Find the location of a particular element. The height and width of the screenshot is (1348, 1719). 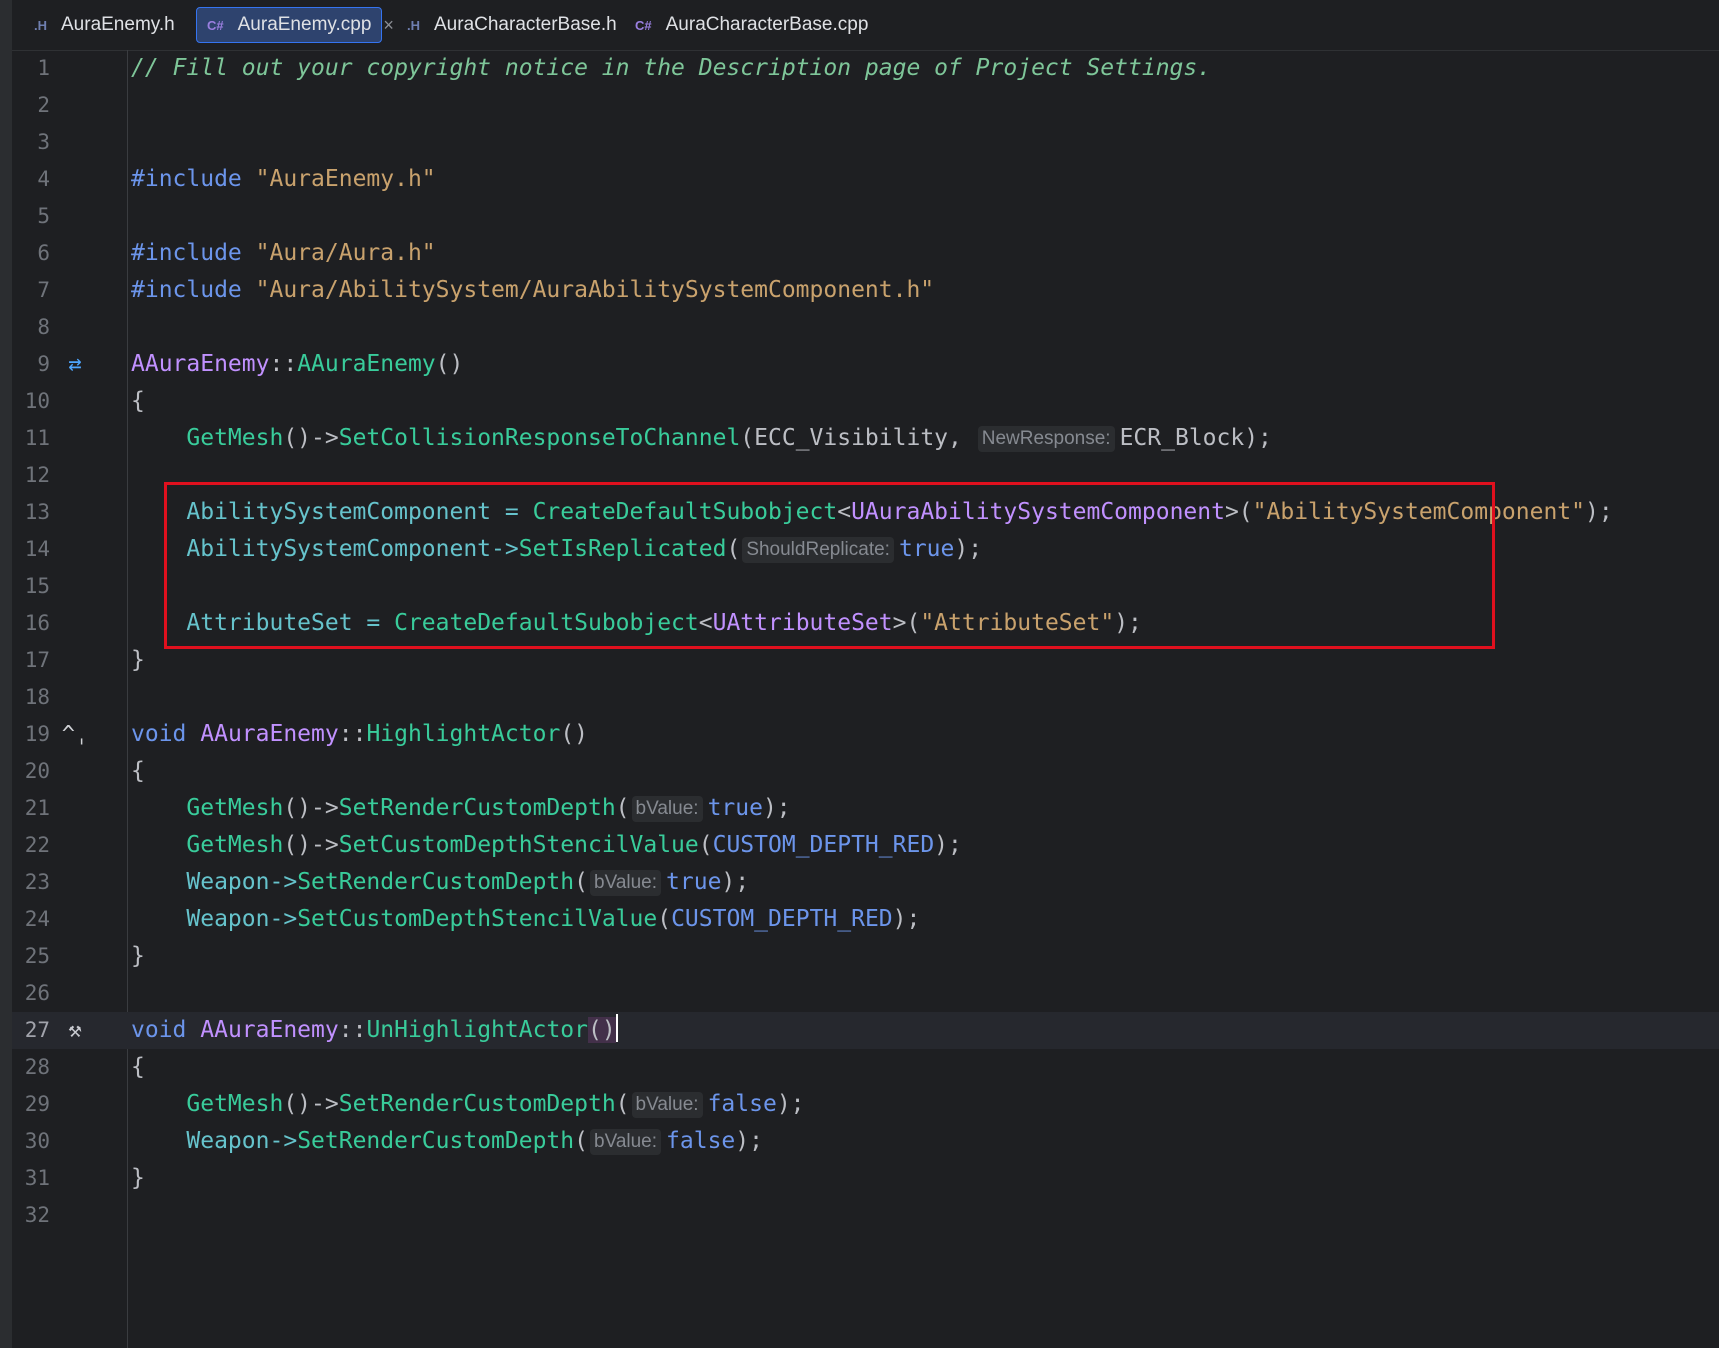

line-number: 10 is located at coordinates (37, 401).